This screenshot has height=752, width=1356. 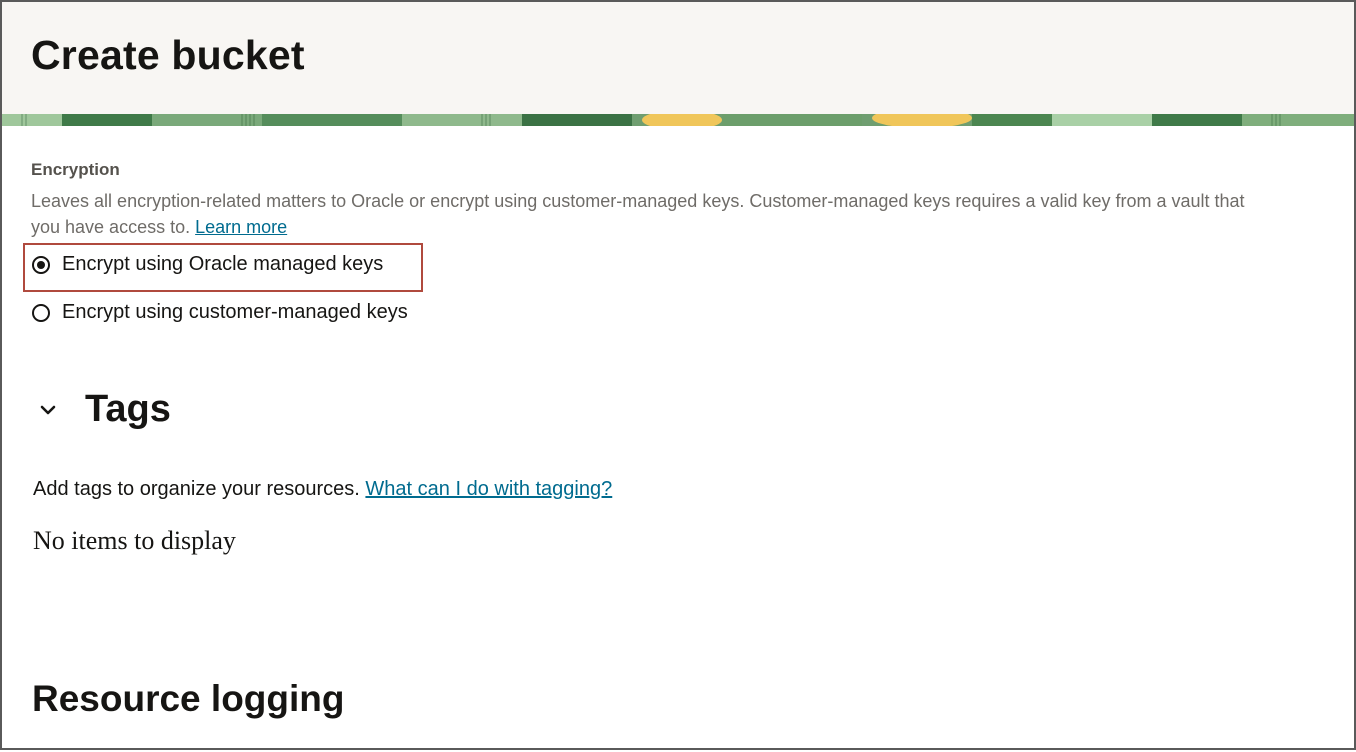 I want to click on radio-button-checked-icon, so click(x=41, y=264).